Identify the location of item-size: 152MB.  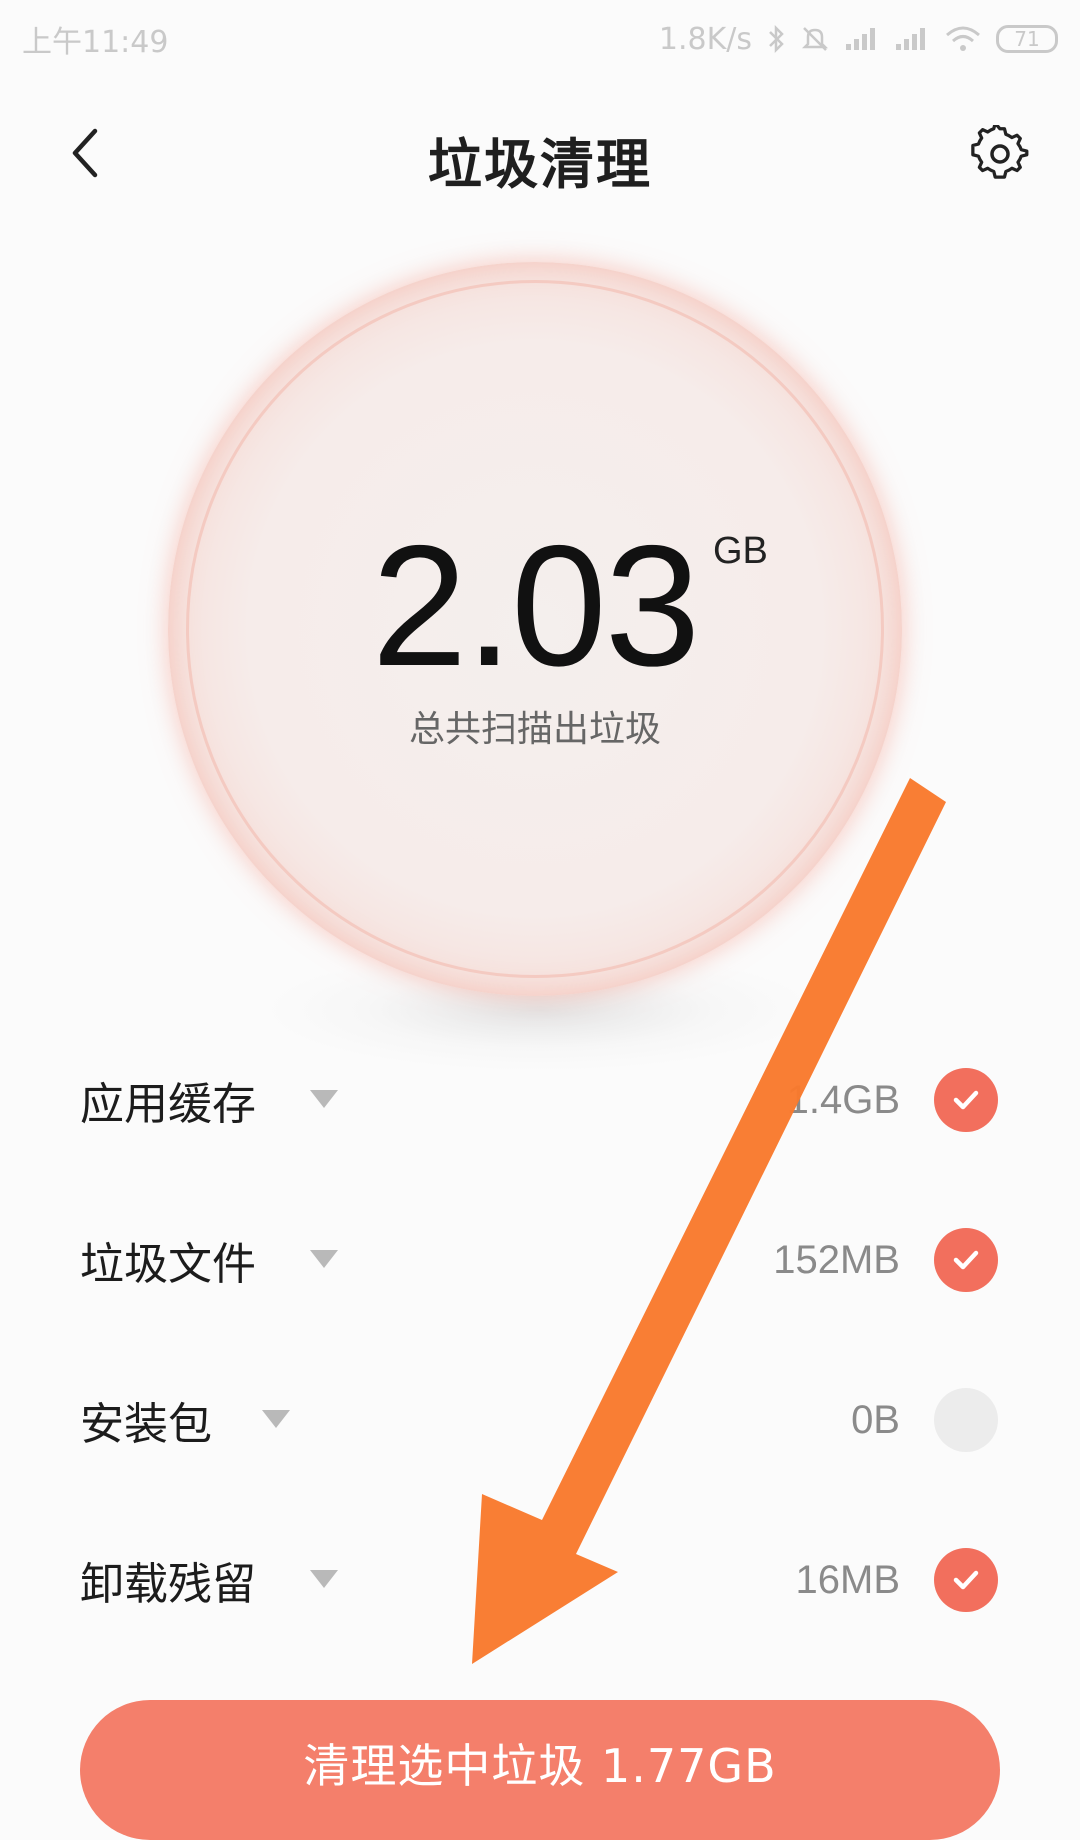
(836, 1259).